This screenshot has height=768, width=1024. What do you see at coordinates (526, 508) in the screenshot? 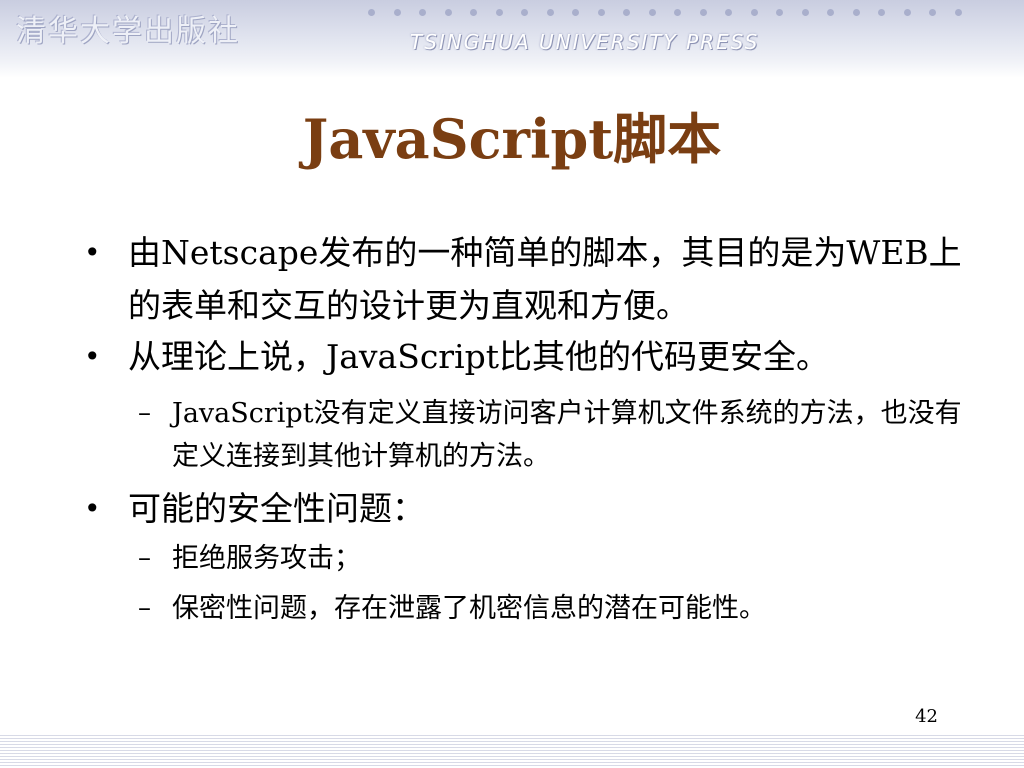
I see `bullet-item: • 可能的安全性问题：` at bounding box center [526, 508].